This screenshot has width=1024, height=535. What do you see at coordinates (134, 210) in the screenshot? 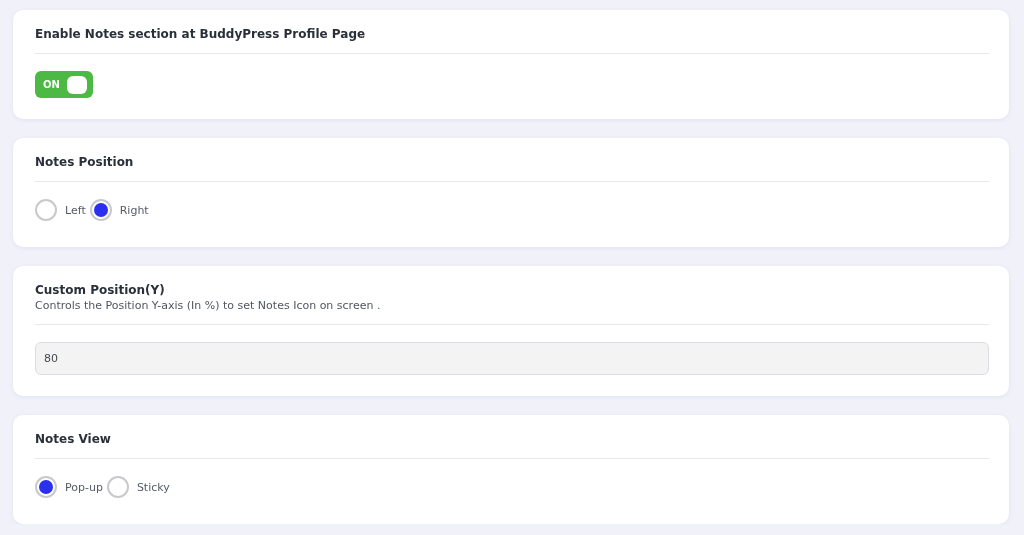
I see `radio-label: Right` at bounding box center [134, 210].